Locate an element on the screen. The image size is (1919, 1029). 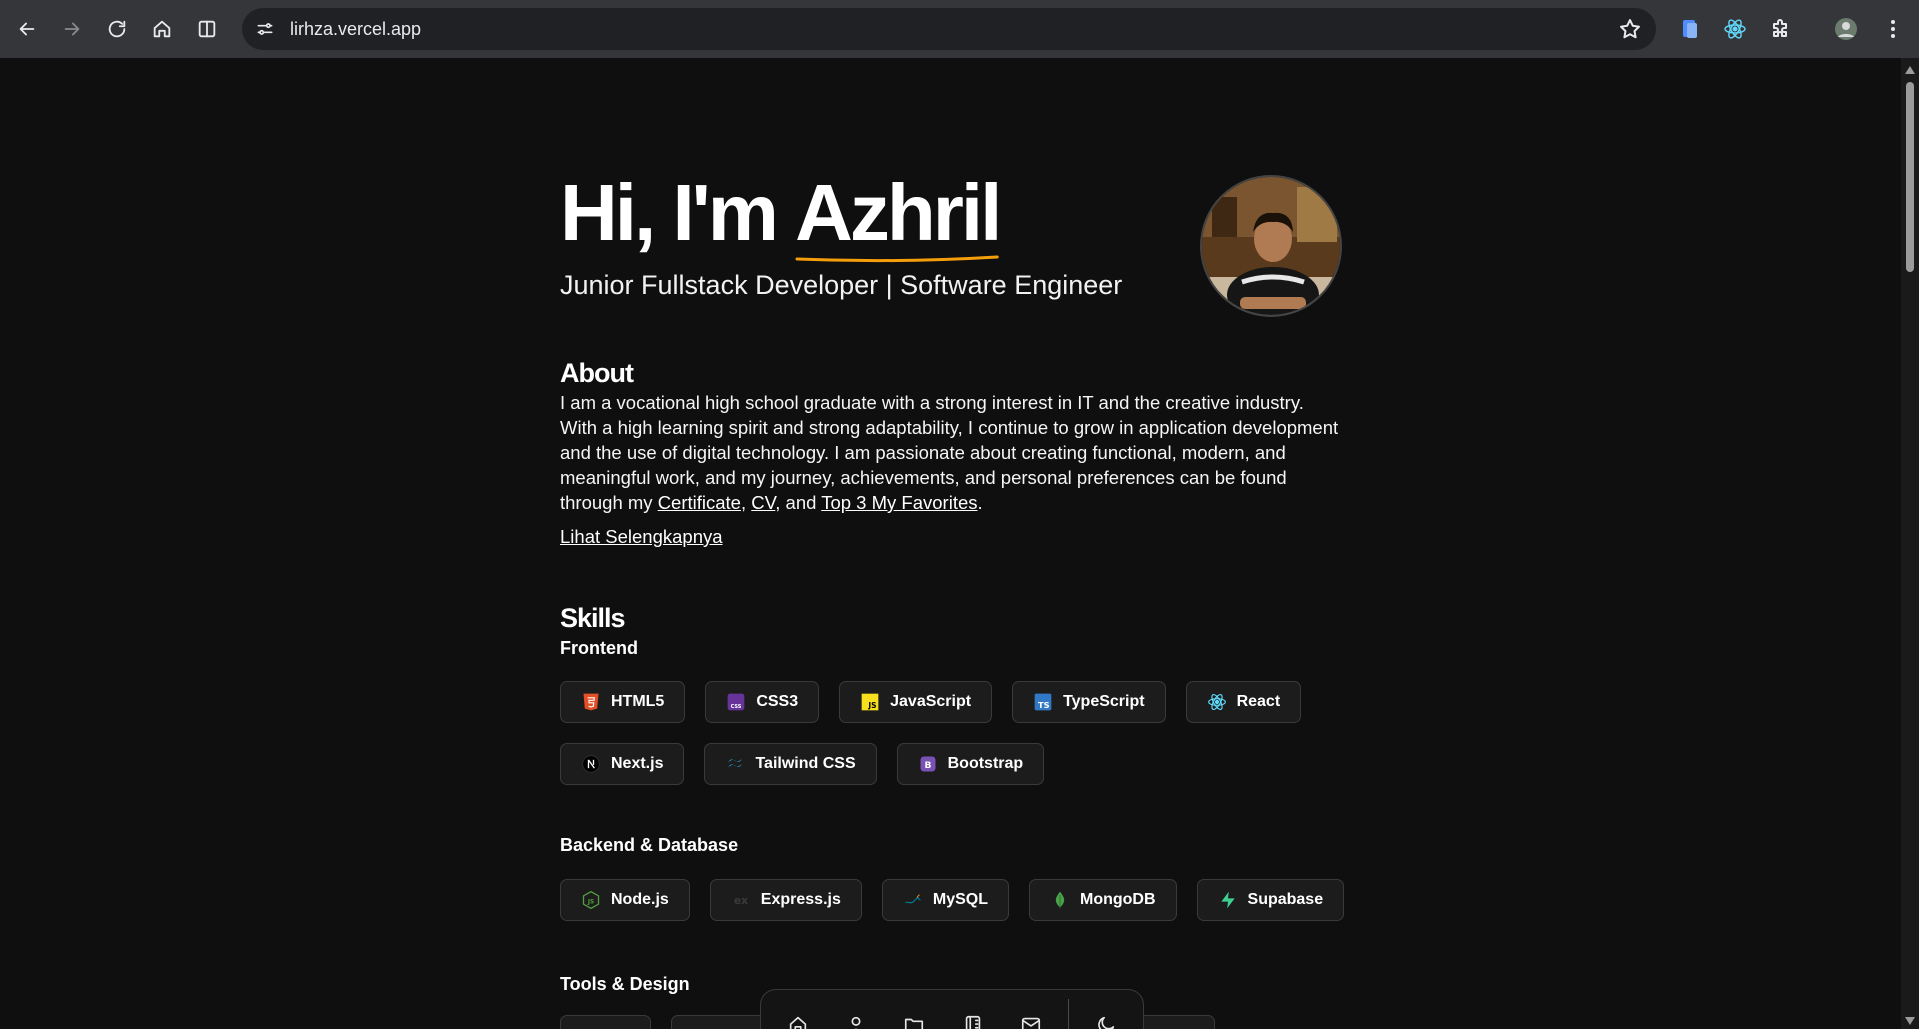
split-view-button is located at coordinates (207, 29).